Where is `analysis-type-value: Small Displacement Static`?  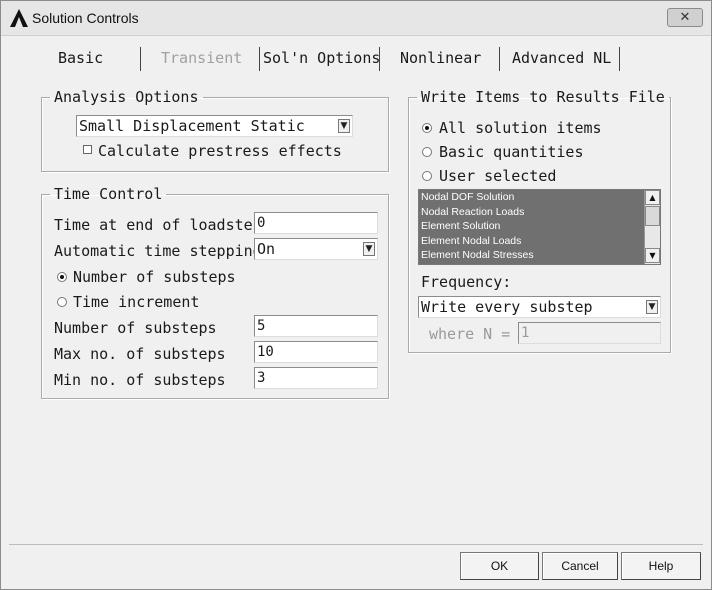 analysis-type-value: Small Displacement Static is located at coordinates (192, 126).